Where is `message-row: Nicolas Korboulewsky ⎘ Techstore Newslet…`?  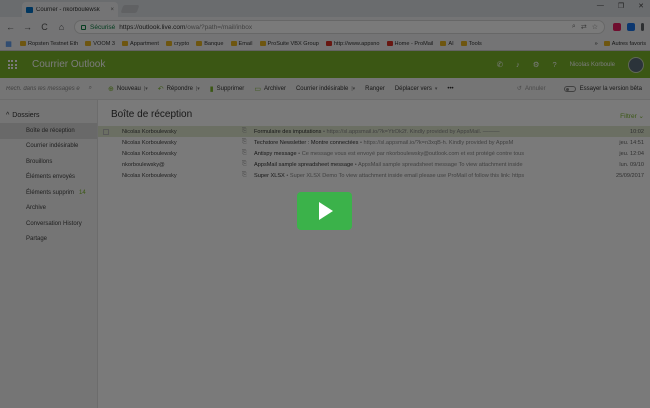 message-row: Nicolas Korboulewsky ⎘ Techstore Newslet… is located at coordinates (374, 142).